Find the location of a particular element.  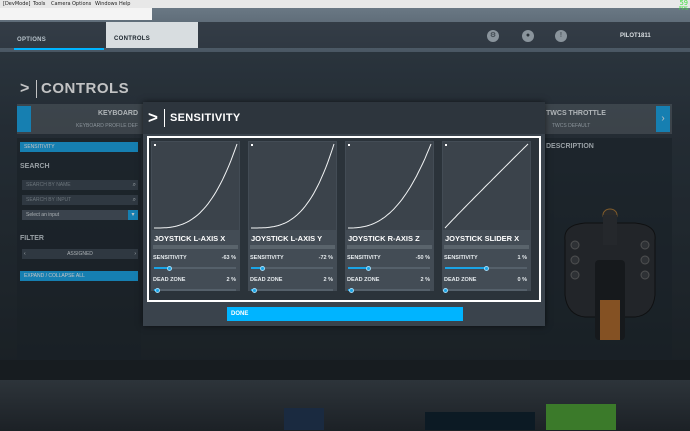

modal-title: SENSITIVITY is located at coordinates (205, 118).